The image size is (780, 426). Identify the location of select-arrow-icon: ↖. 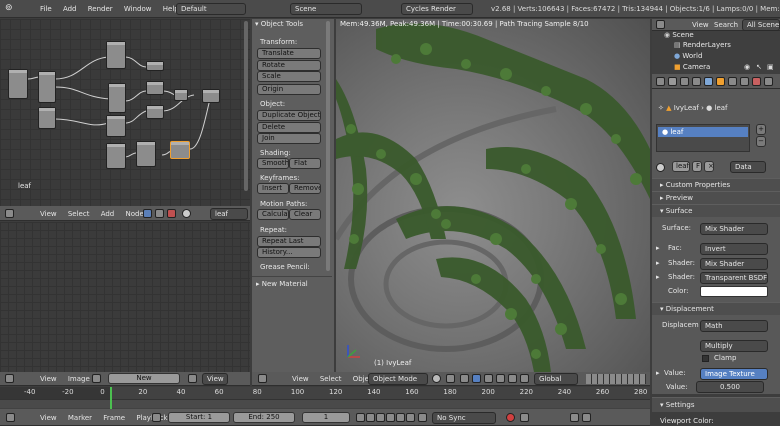
(759, 67).